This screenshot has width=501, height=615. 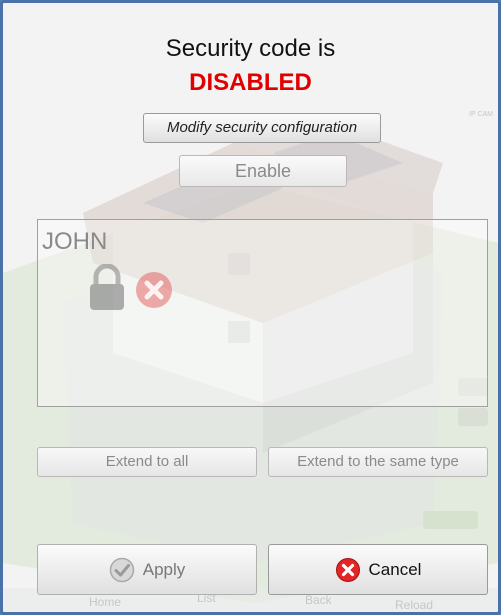 I want to click on bg-ipcam-label: IP CAM, so click(x=481, y=114).